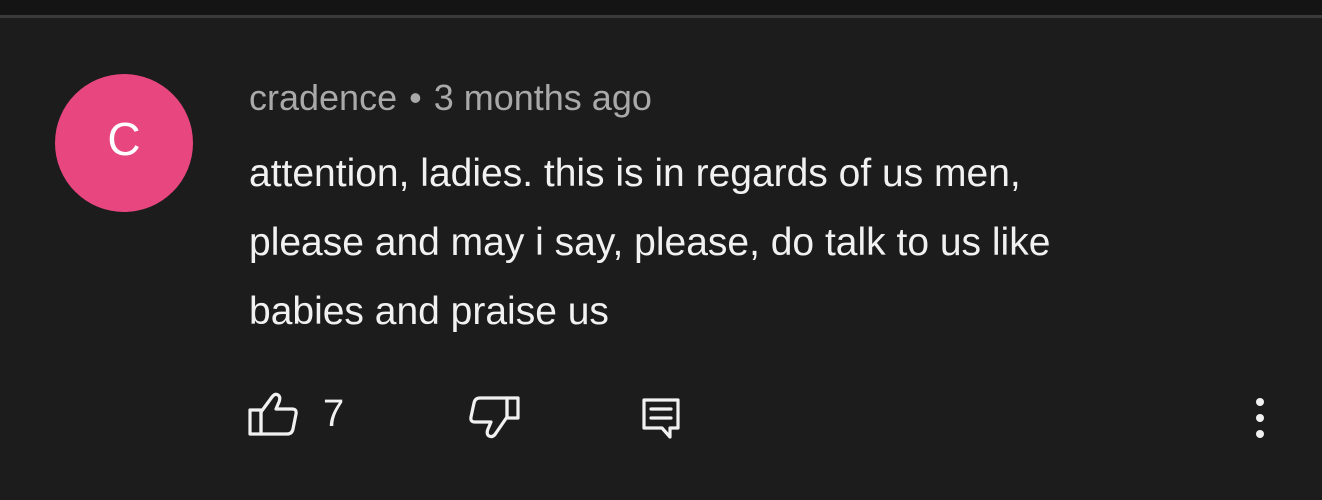 This screenshot has width=1322, height=500. I want to click on comment-text-line: babies and praise us, so click(429, 311).